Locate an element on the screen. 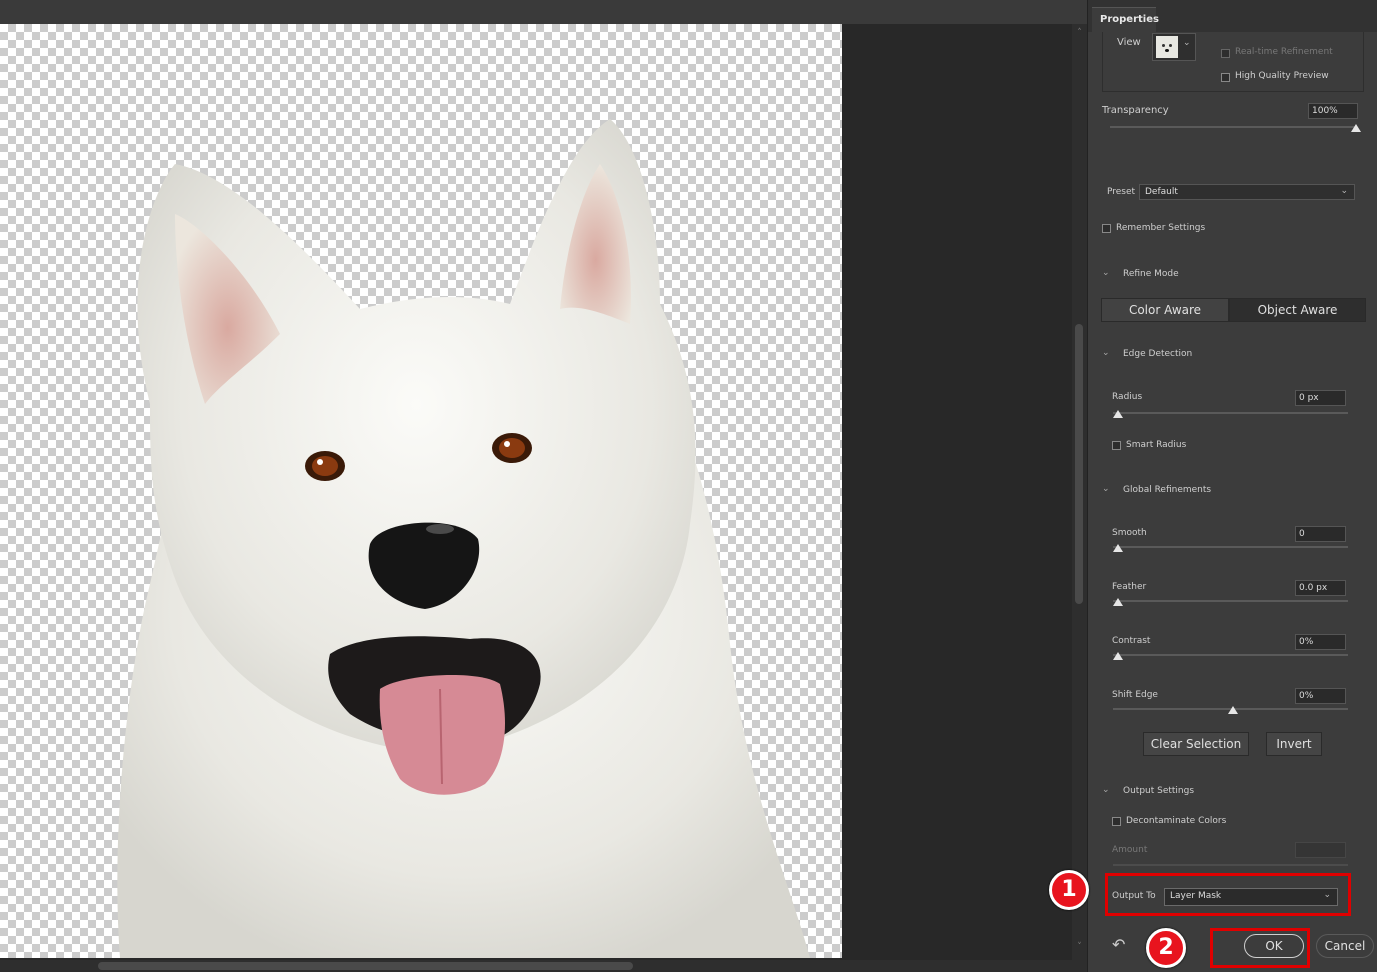 Image resolution: width=1377 pixels, height=972 pixels. feather-input: 0.0 px is located at coordinates (1320, 588).